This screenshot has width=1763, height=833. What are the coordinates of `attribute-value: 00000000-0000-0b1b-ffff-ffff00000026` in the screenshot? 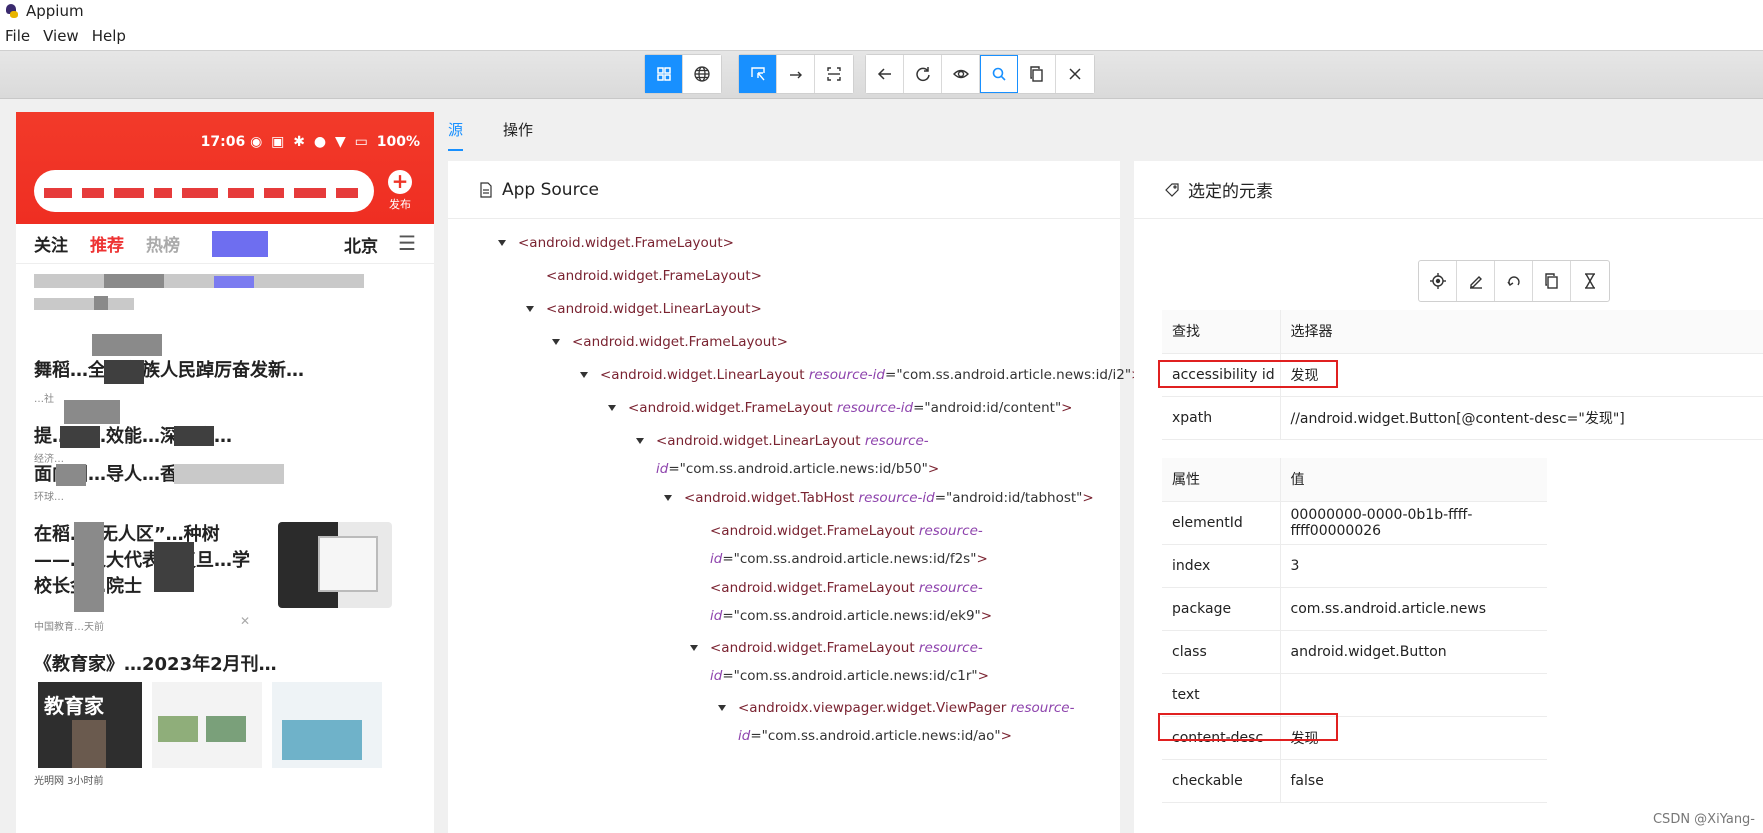 It's located at (1413, 523).